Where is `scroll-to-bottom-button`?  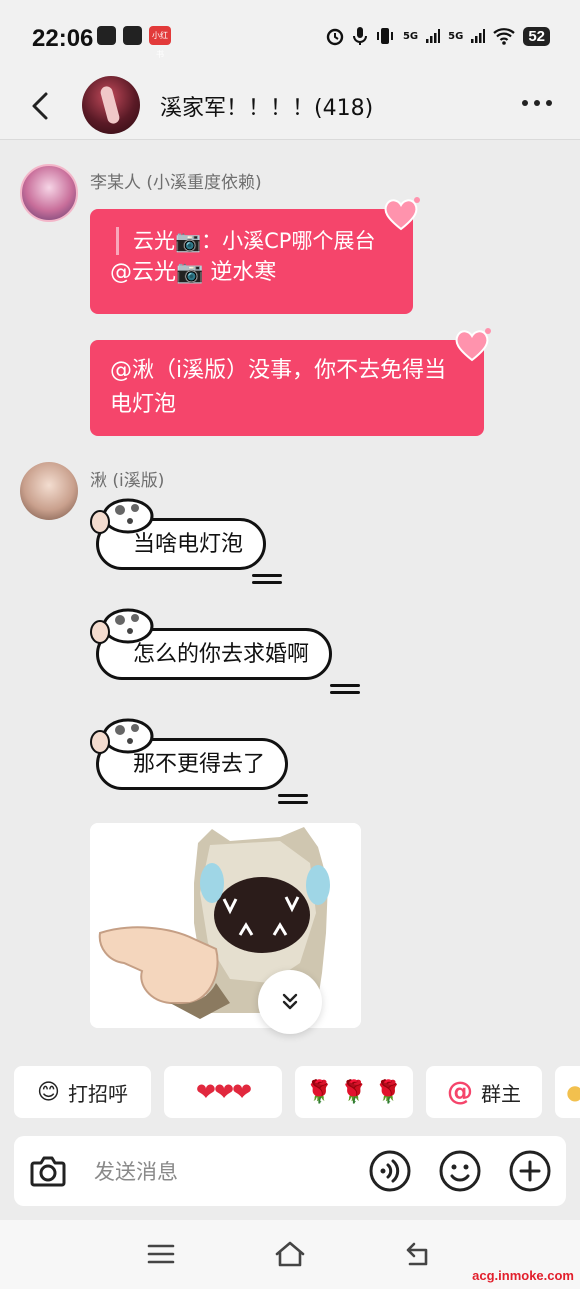
scroll-to-bottom-button is located at coordinates (290, 1002).